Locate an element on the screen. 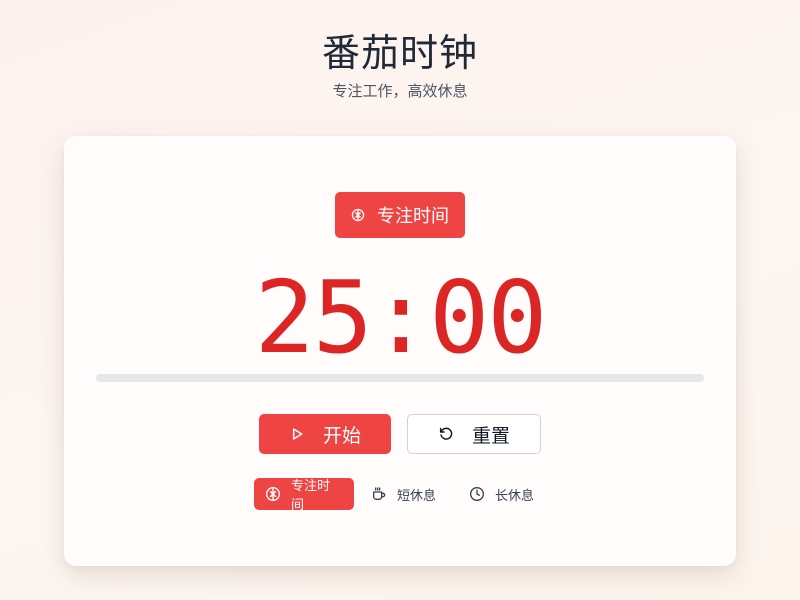  tab-focus: 专注时间 is located at coordinates (304, 495).